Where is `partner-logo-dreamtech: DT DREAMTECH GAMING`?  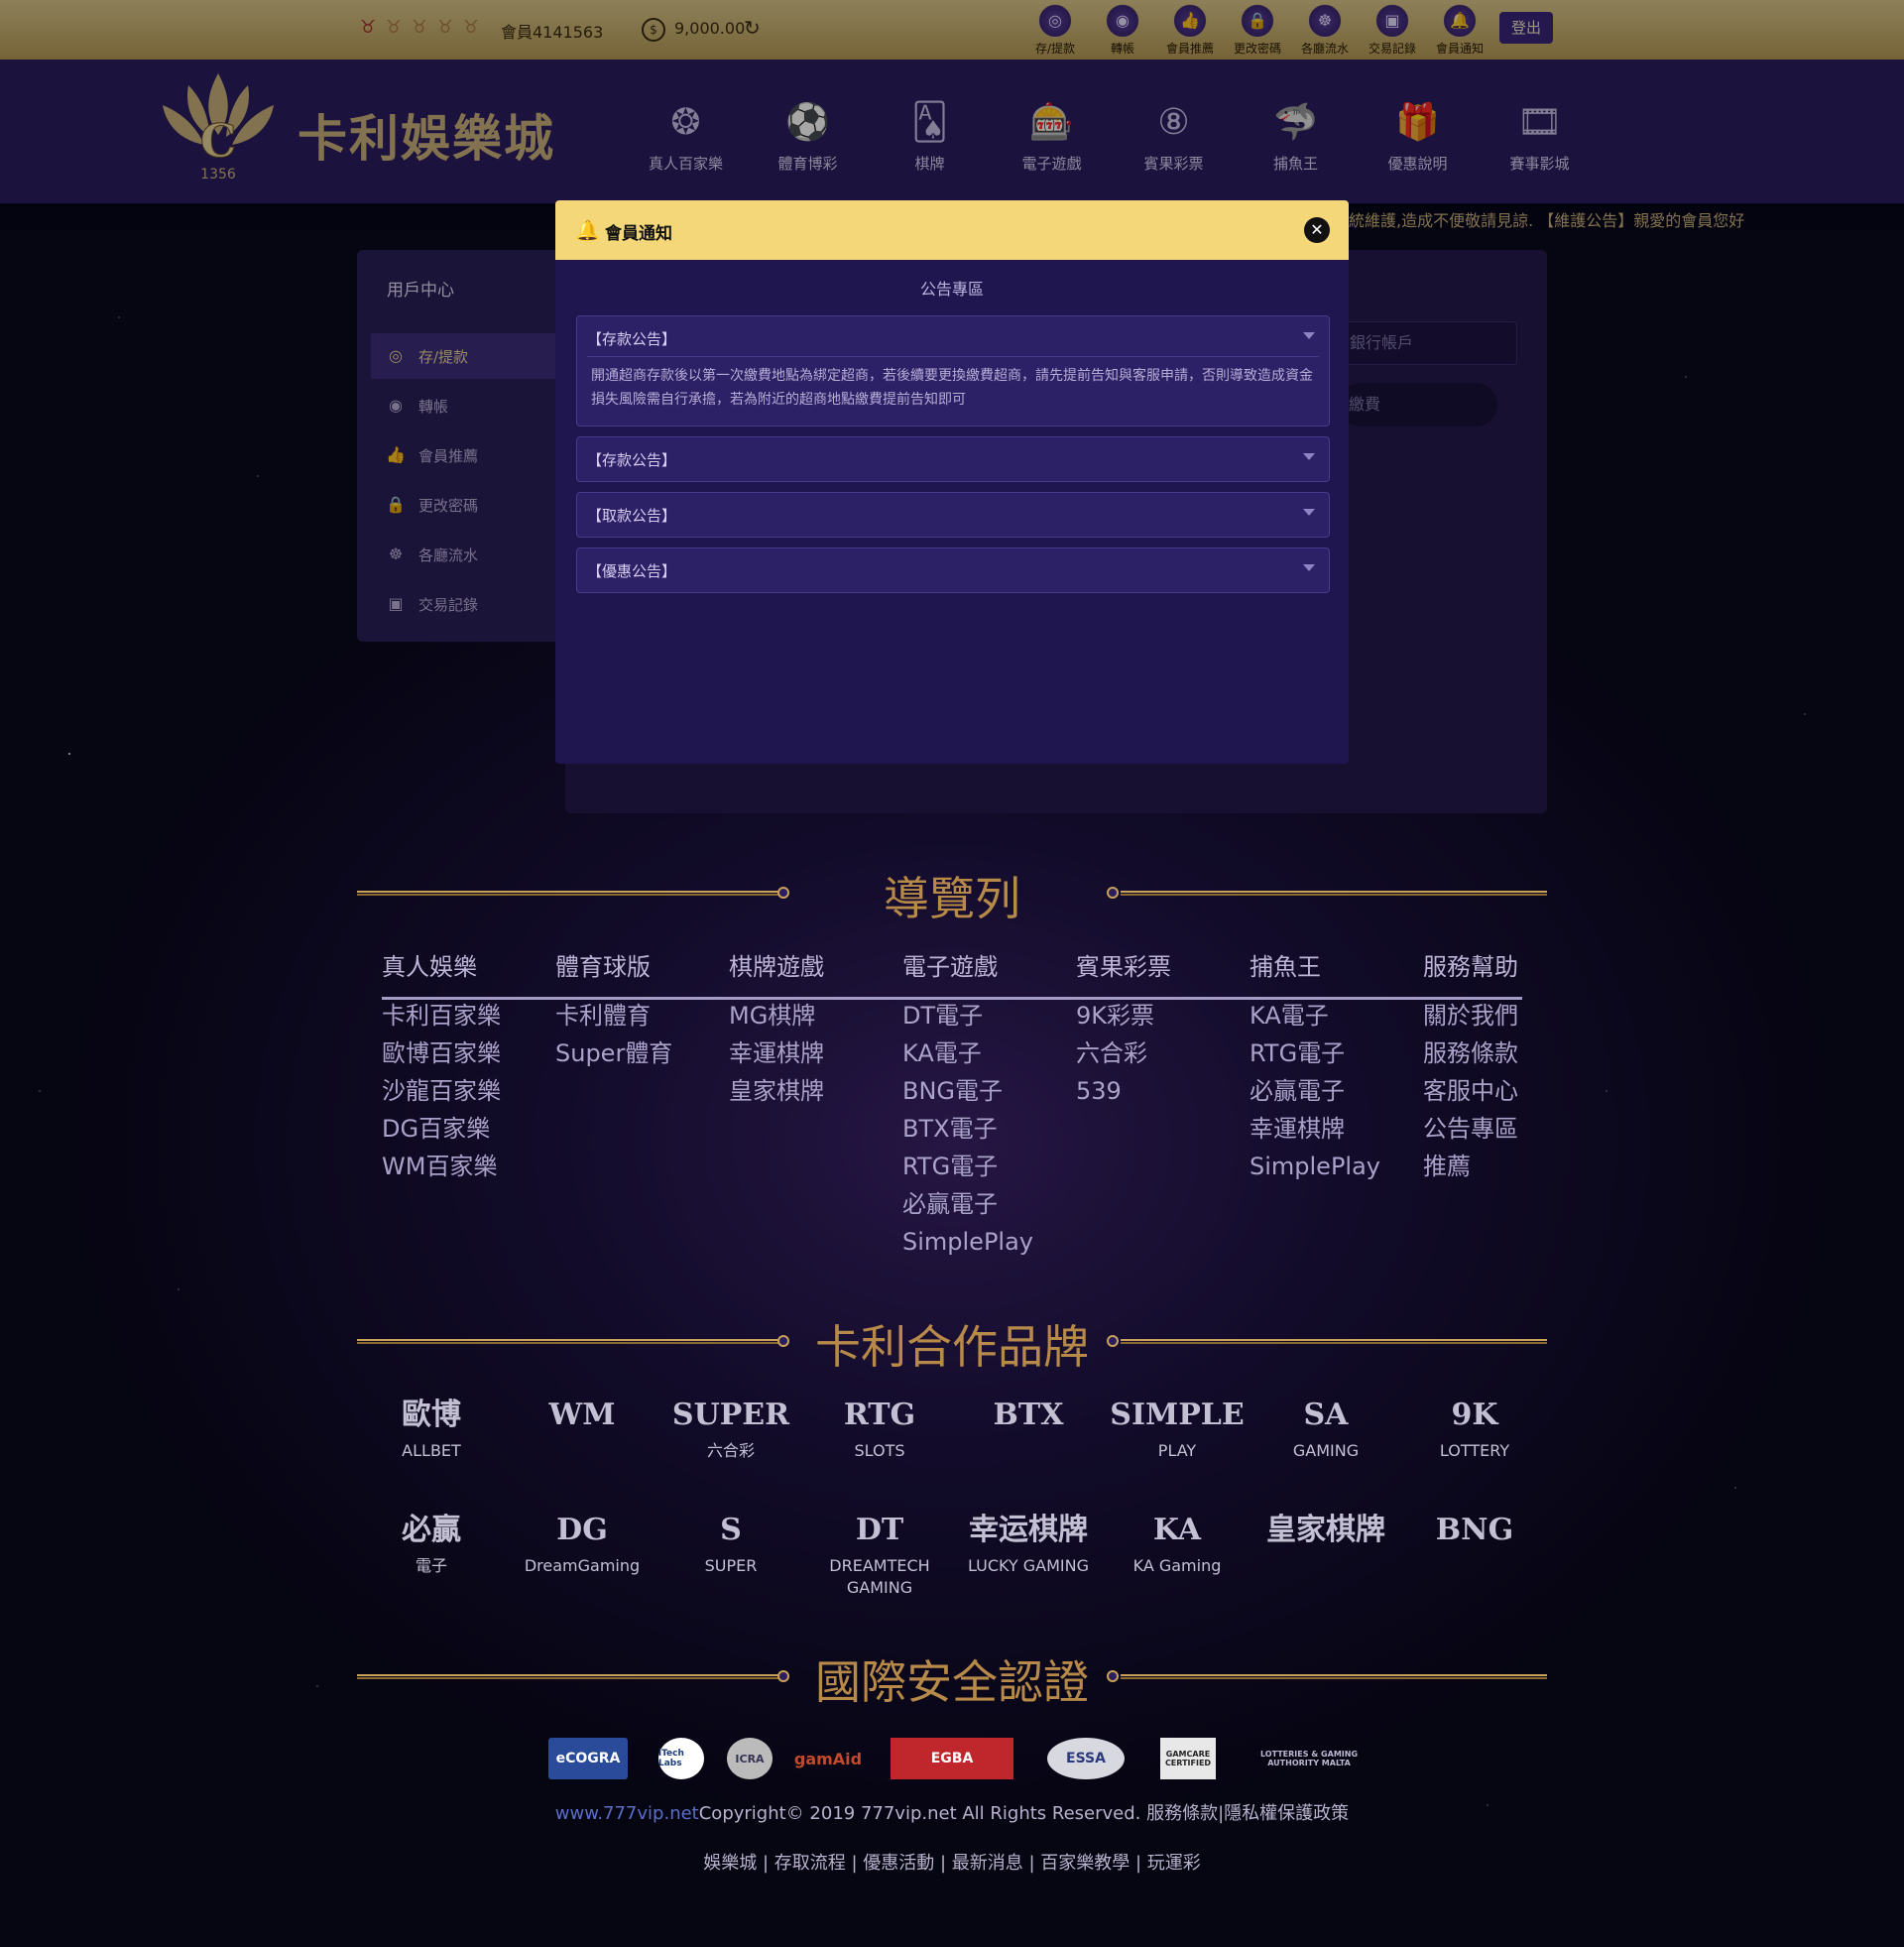 partner-logo-dreamtech: DT DREAMTECH GAMING is located at coordinates (879, 1555).